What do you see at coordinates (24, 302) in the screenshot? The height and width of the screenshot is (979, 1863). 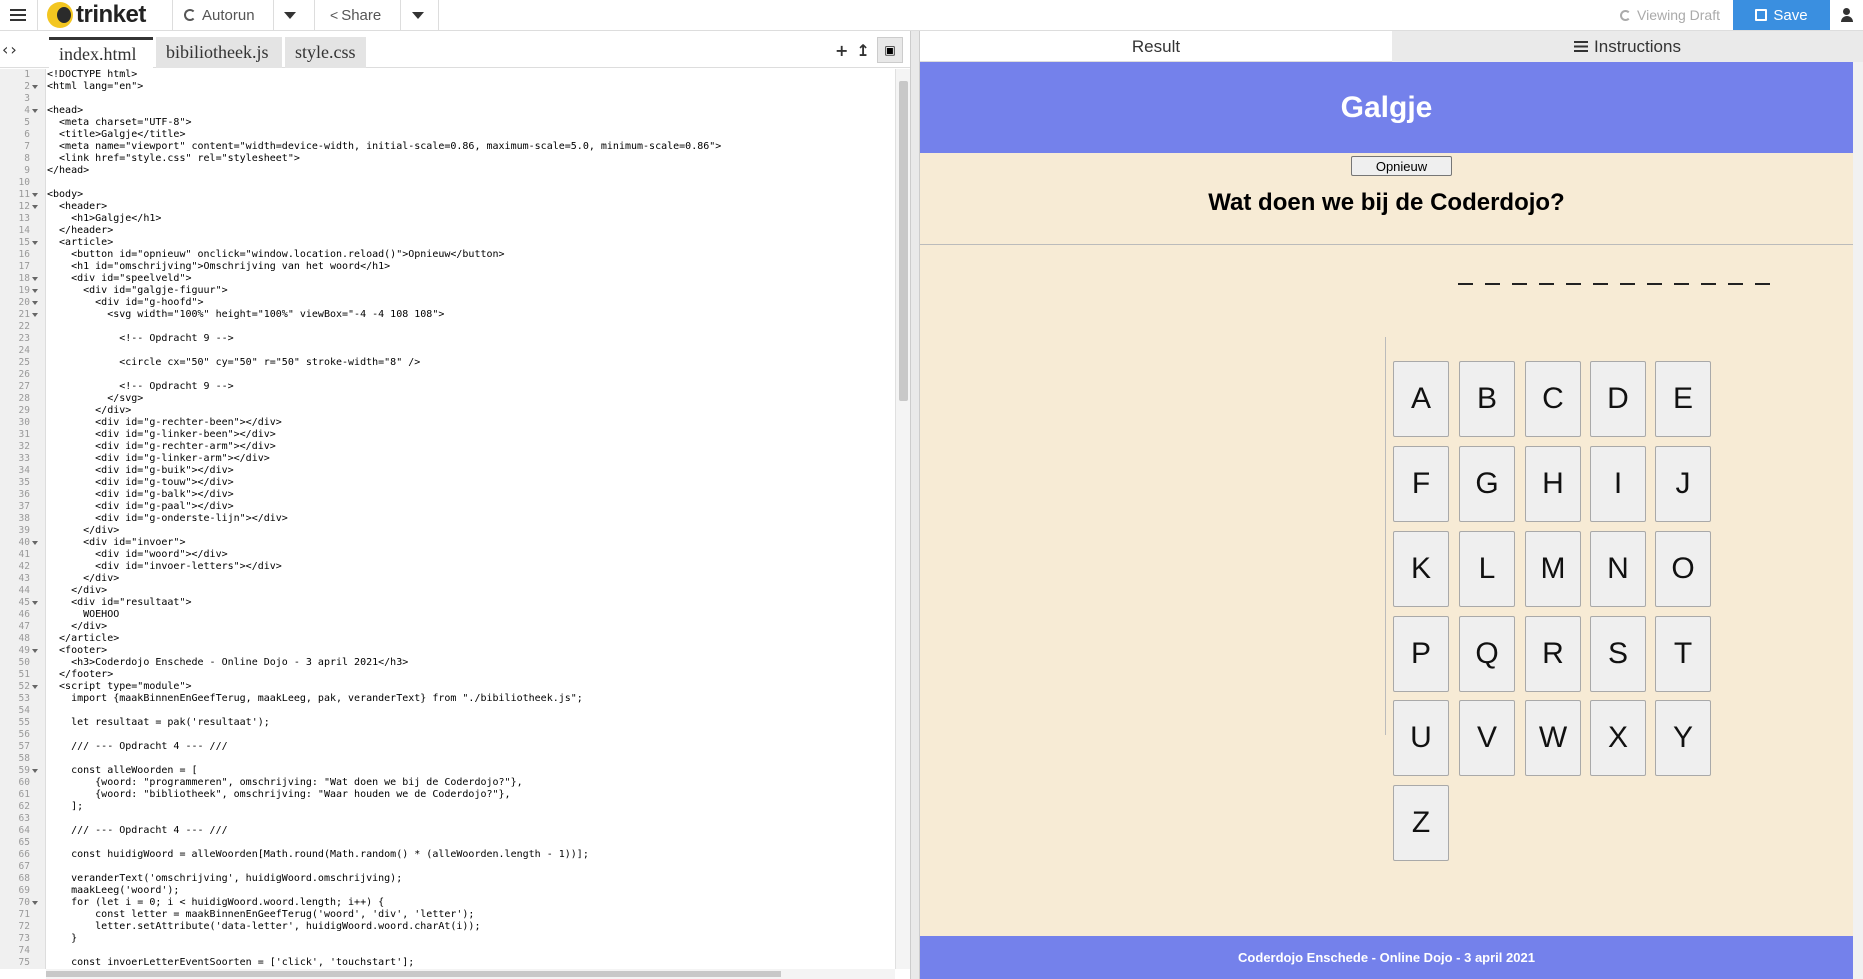 I see `line-number: 20` at bounding box center [24, 302].